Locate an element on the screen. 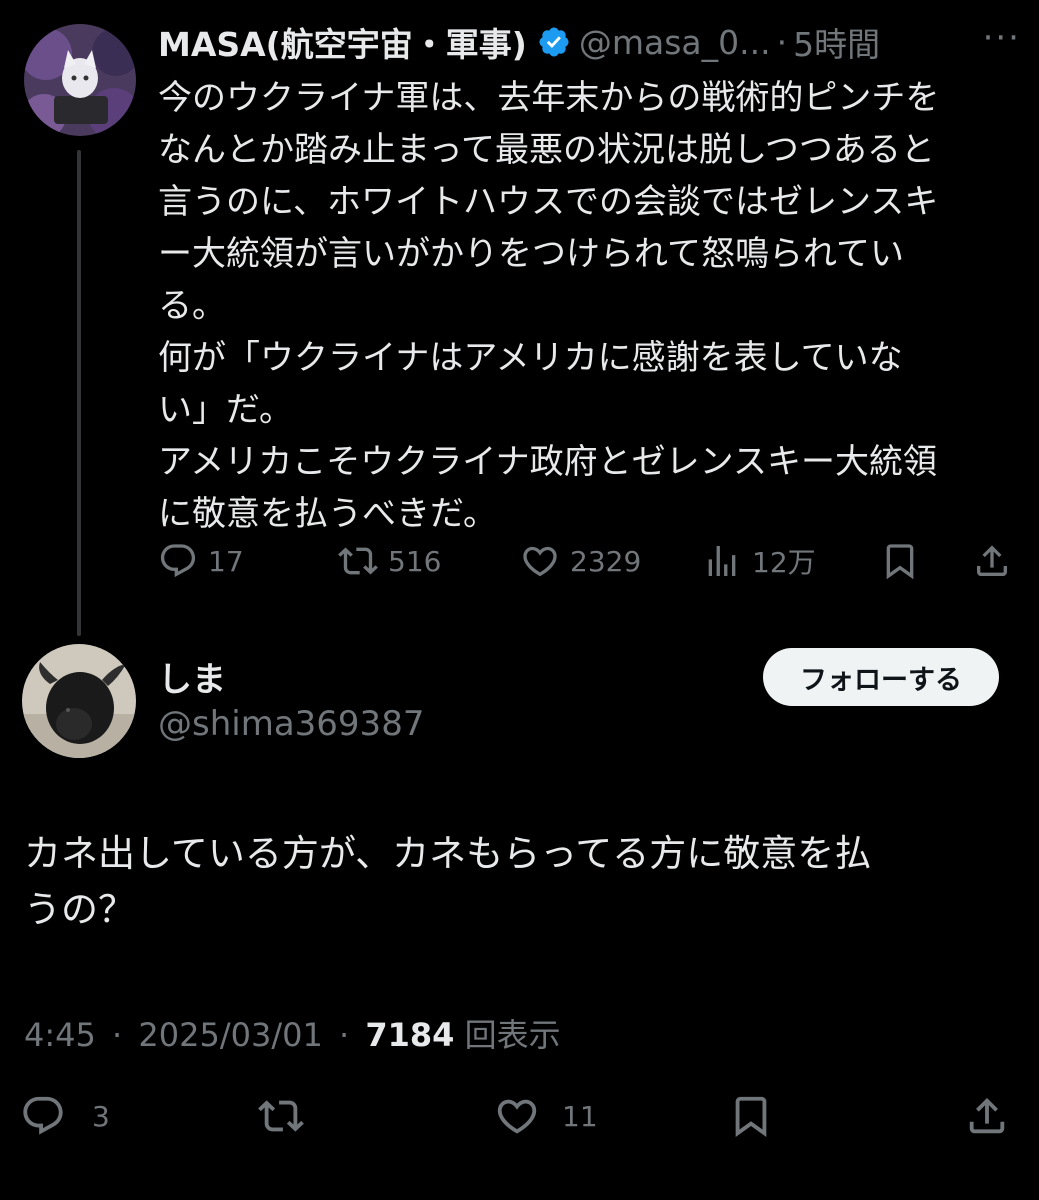 The width and height of the screenshot is (1039, 1200). verified-badge-icon is located at coordinates (554, 42).